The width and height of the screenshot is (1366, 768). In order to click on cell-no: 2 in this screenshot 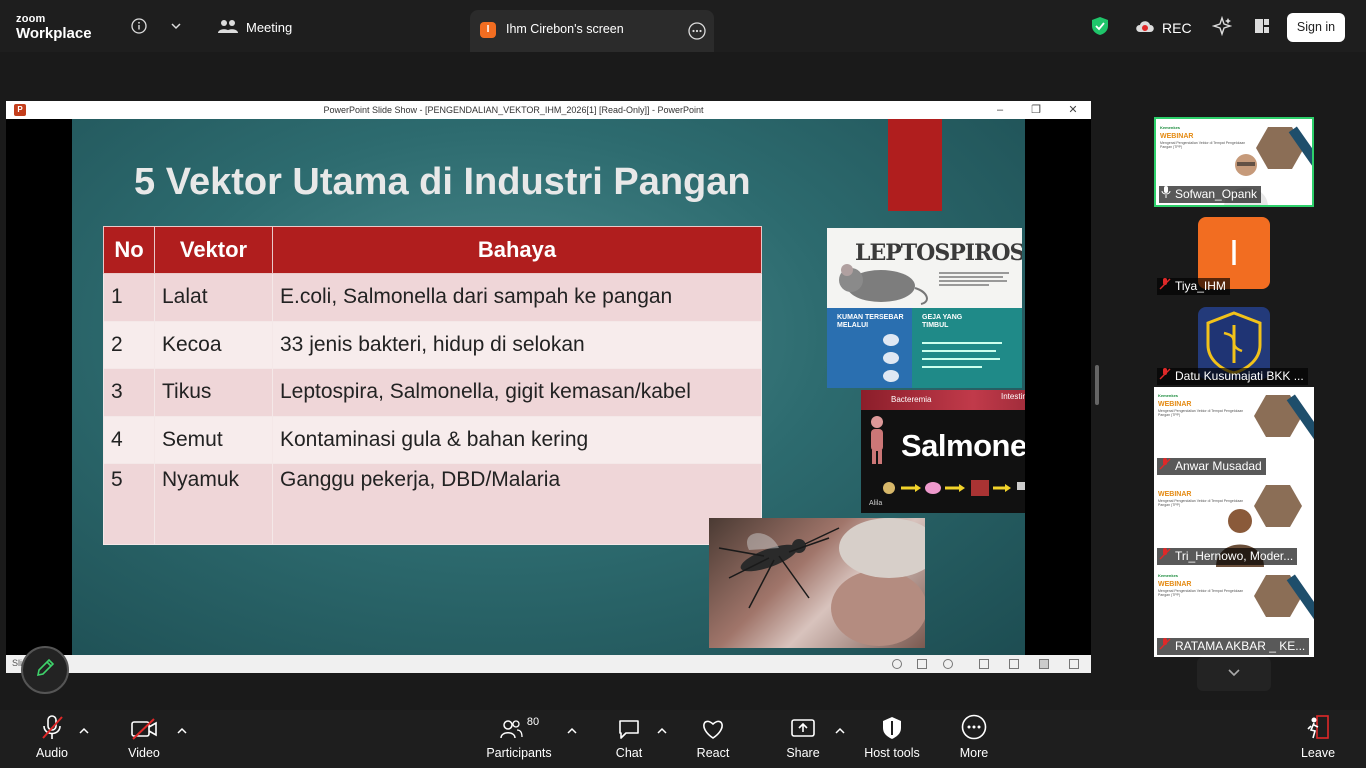, I will do `click(129, 344)`.